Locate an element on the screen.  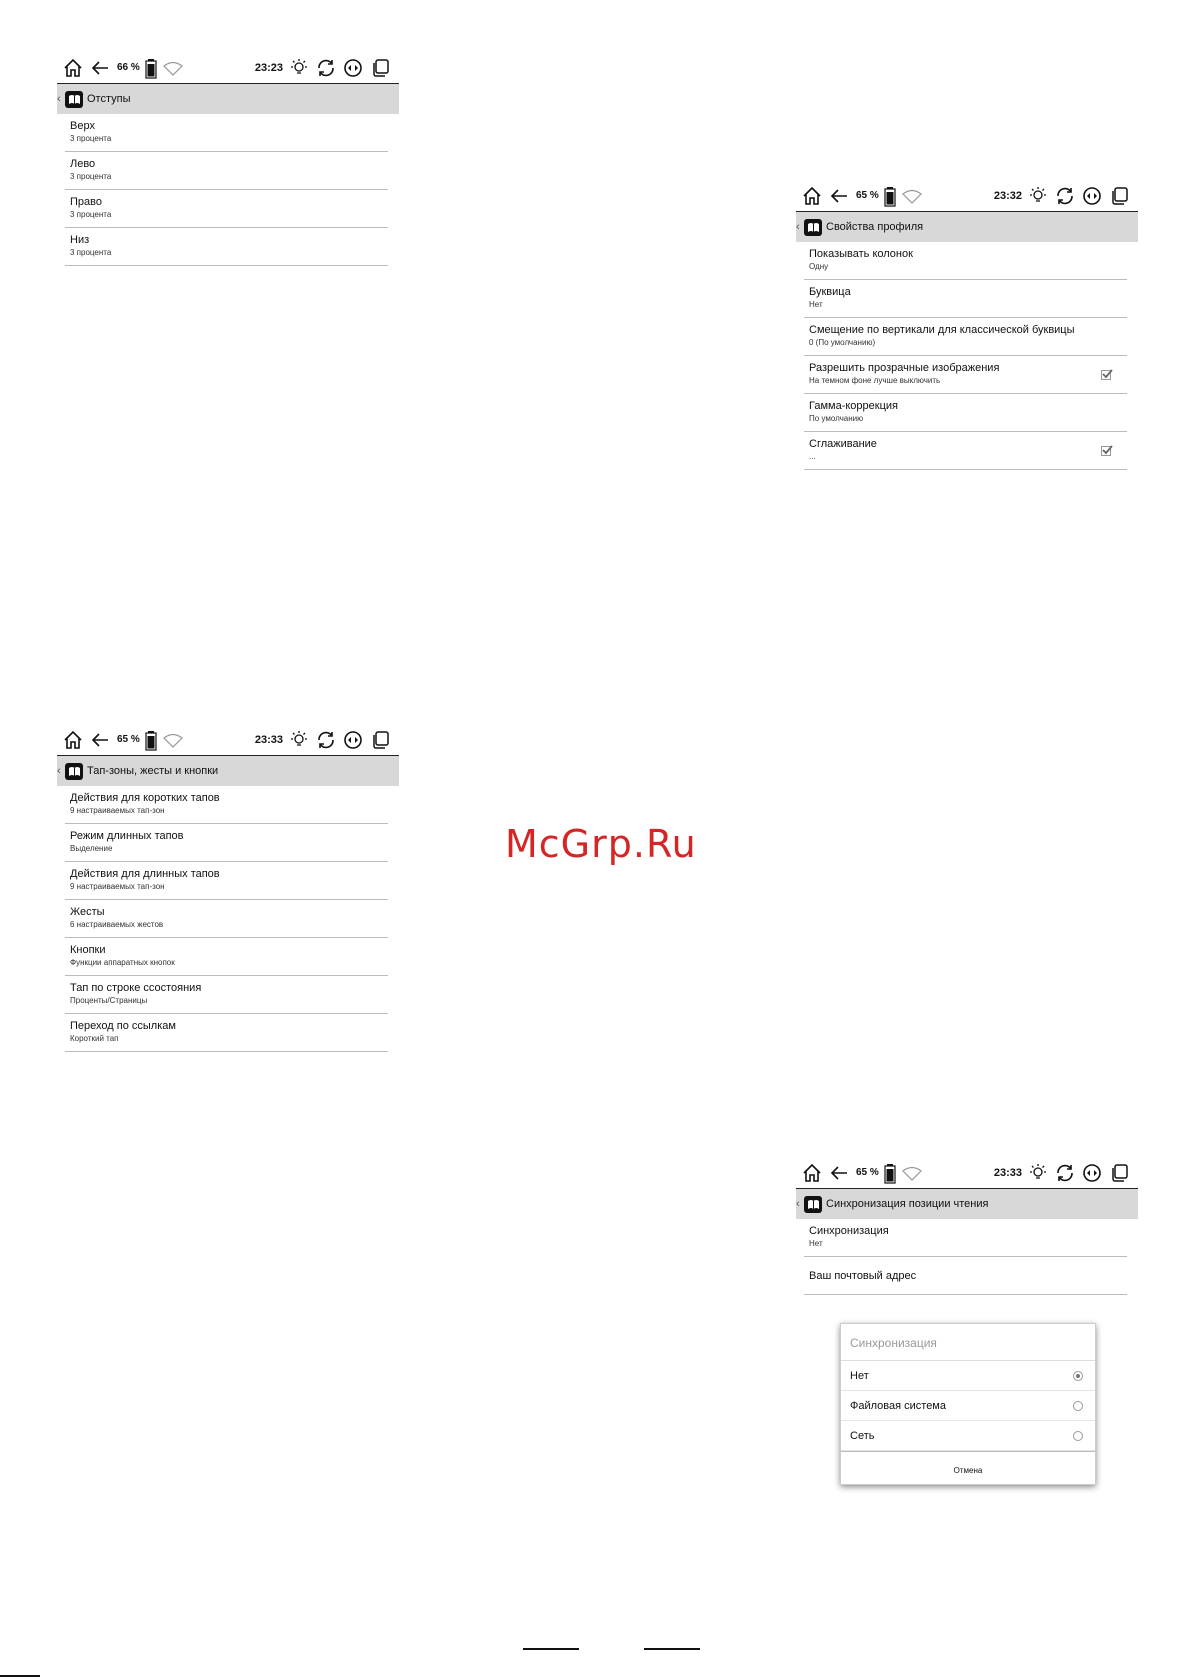
settings-item: Показывать колонок Одну is located at coordinates (965, 261).